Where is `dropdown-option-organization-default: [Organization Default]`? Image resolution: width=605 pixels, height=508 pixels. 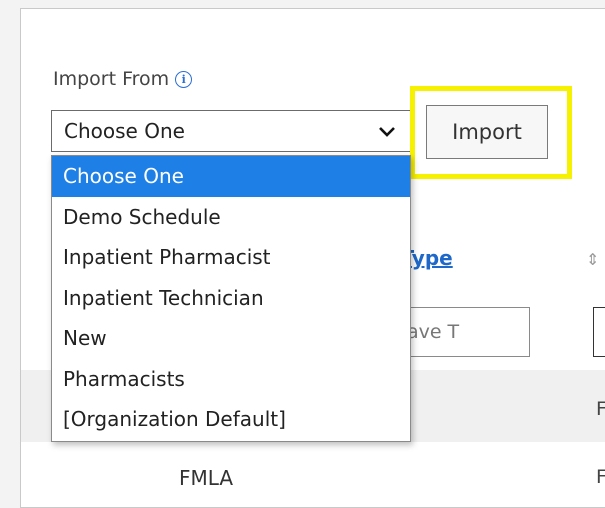
dropdown-option-organization-default: [Organization Default] is located at coordinates (231, 419).